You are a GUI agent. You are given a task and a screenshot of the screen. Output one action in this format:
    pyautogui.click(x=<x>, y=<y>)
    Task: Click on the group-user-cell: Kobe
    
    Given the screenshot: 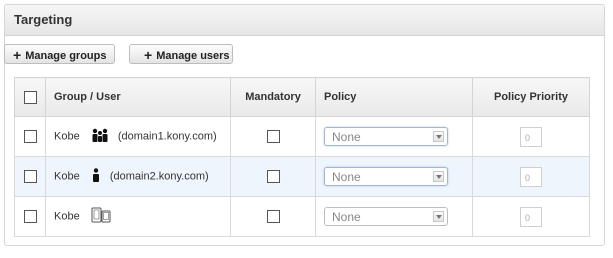 What is the action you would take?
    pyautogui.click(x=138, y=216)
    